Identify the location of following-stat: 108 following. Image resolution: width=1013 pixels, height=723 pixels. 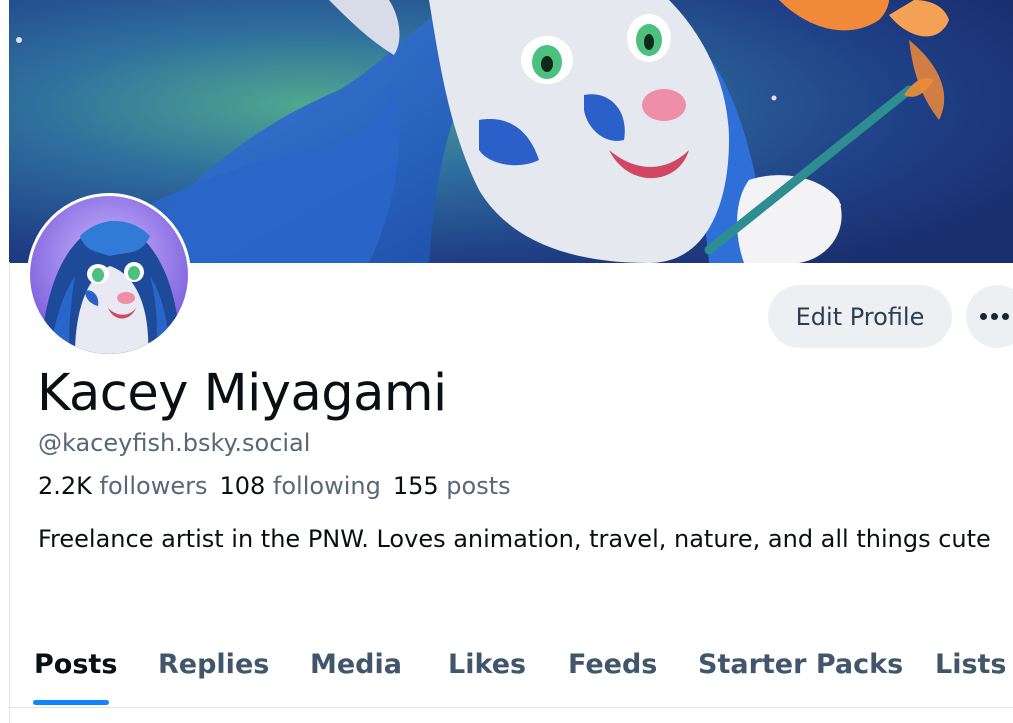
(299, 486).